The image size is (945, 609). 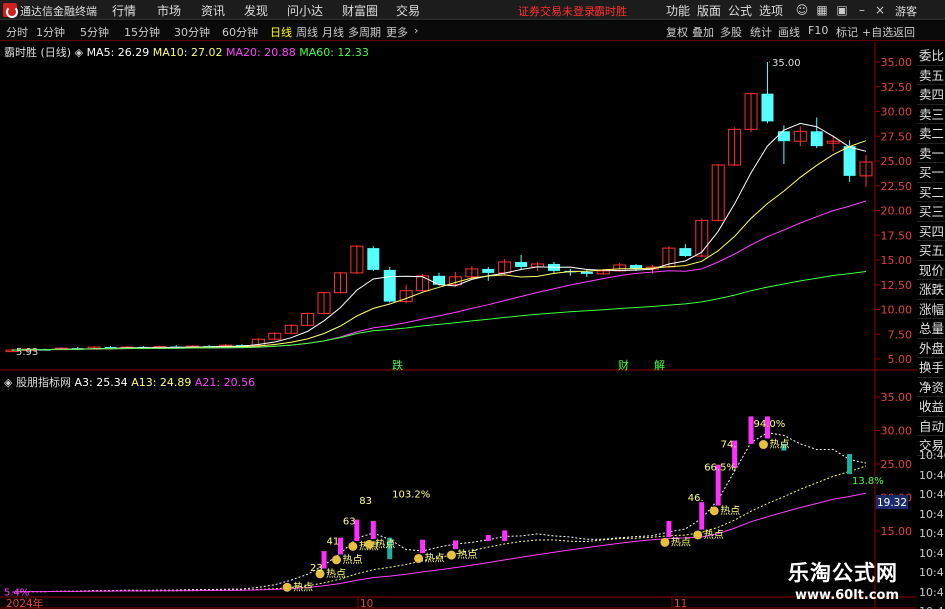 What do you see at coordinates (142, 32) in the screenshot?
I see `period-15min: 15分钟` at bounding box center [142, 32].